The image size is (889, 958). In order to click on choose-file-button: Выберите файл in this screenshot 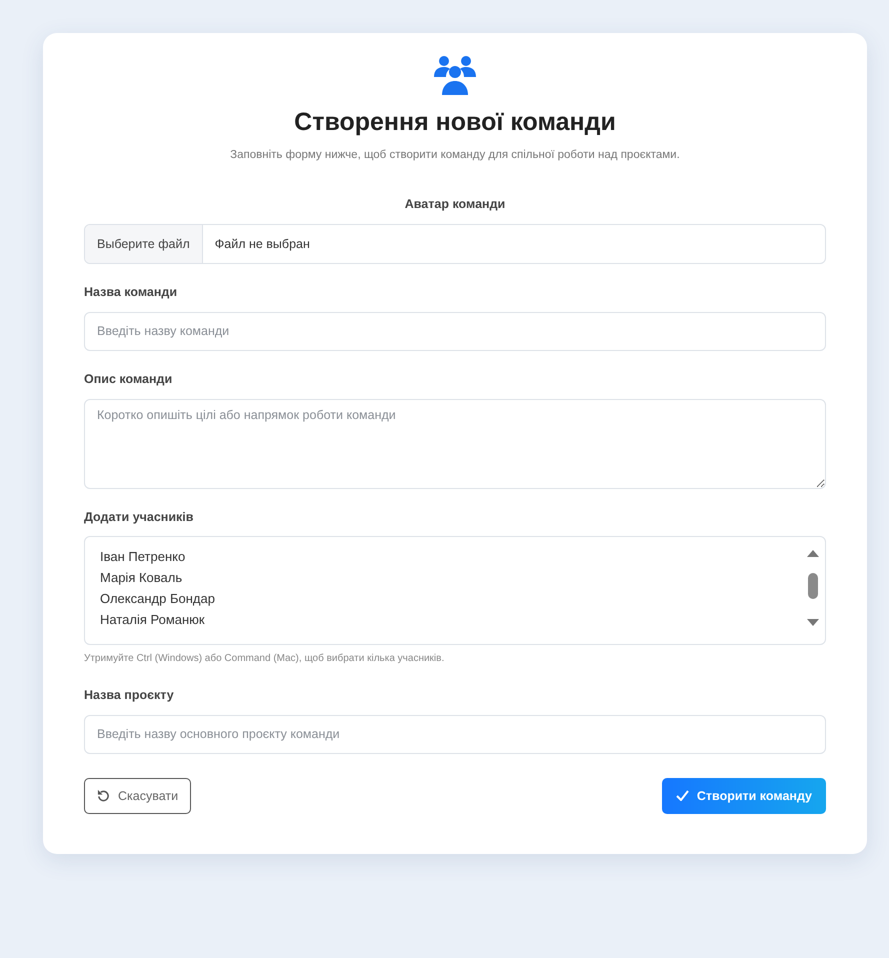, I will do `click(144, 244)`.